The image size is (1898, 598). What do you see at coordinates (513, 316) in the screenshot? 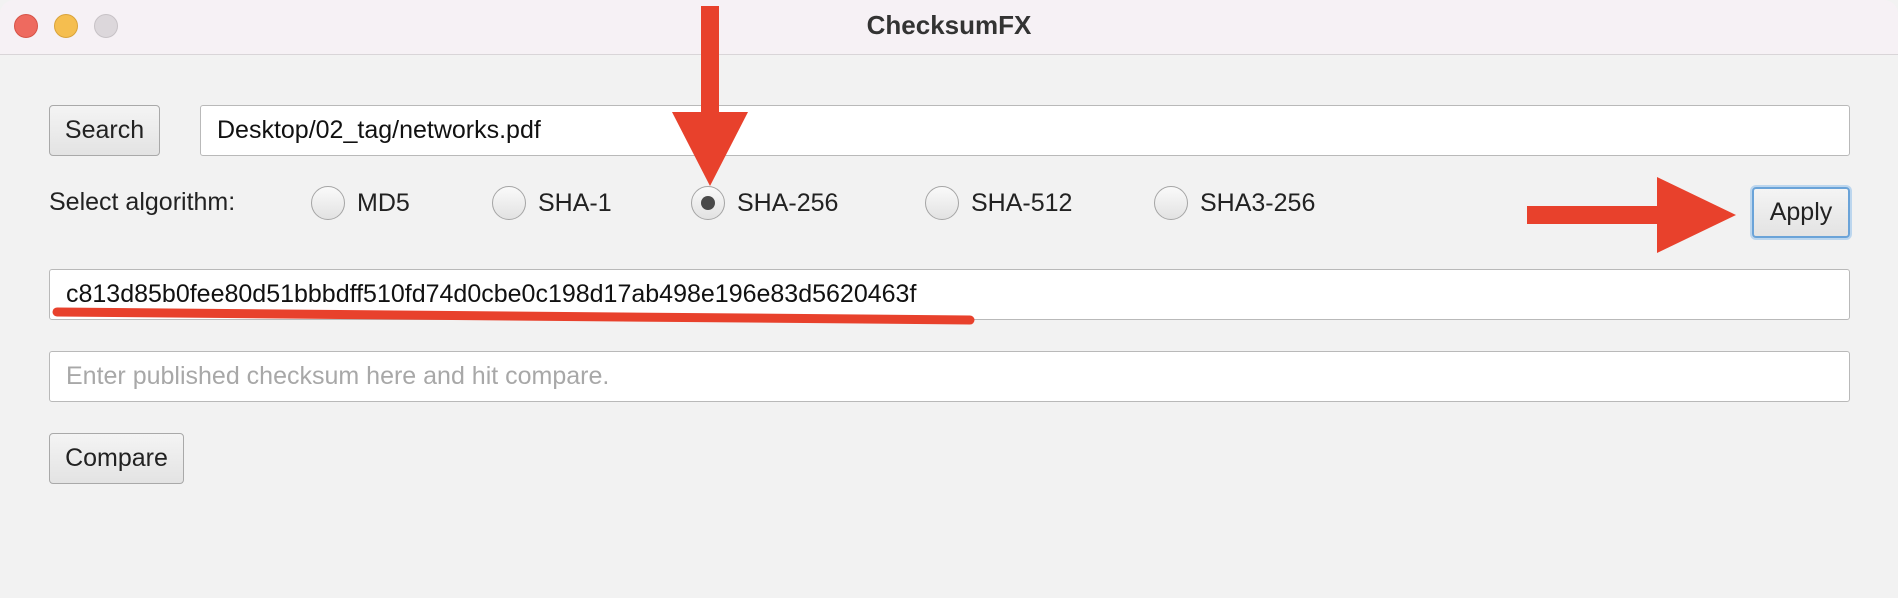
I see `underline-annotation` at bounding box center [513, 316].